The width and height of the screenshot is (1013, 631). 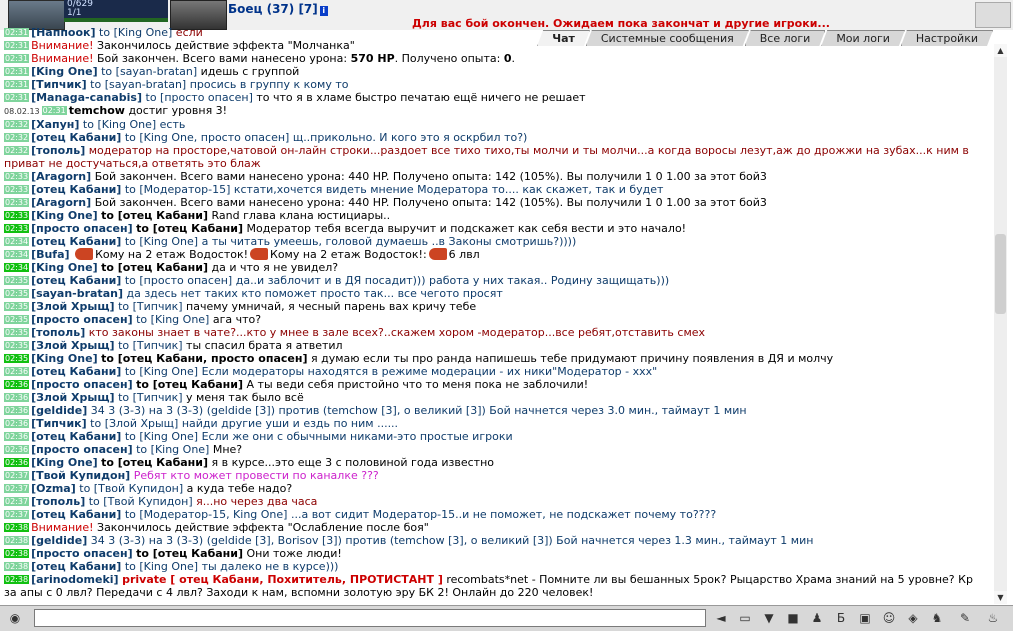 What do you see at coordinates (323, 11) in the screenshot?
I see `info-icon: i` at bounding box center [323, 11].